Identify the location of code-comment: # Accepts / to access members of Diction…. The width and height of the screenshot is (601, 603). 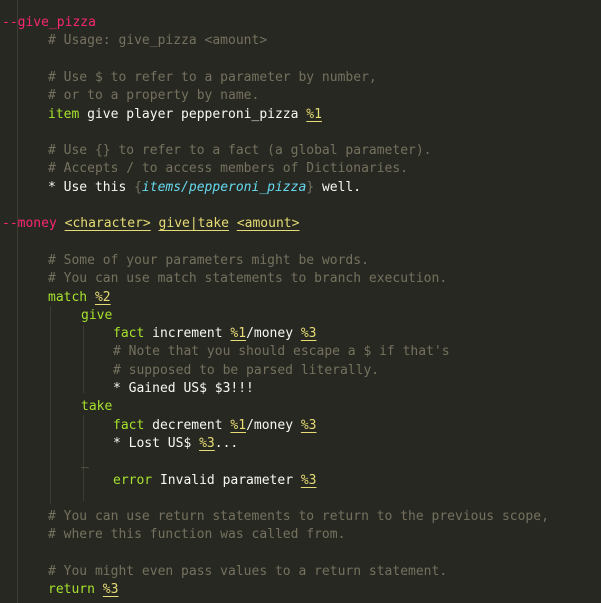
(228, 169).